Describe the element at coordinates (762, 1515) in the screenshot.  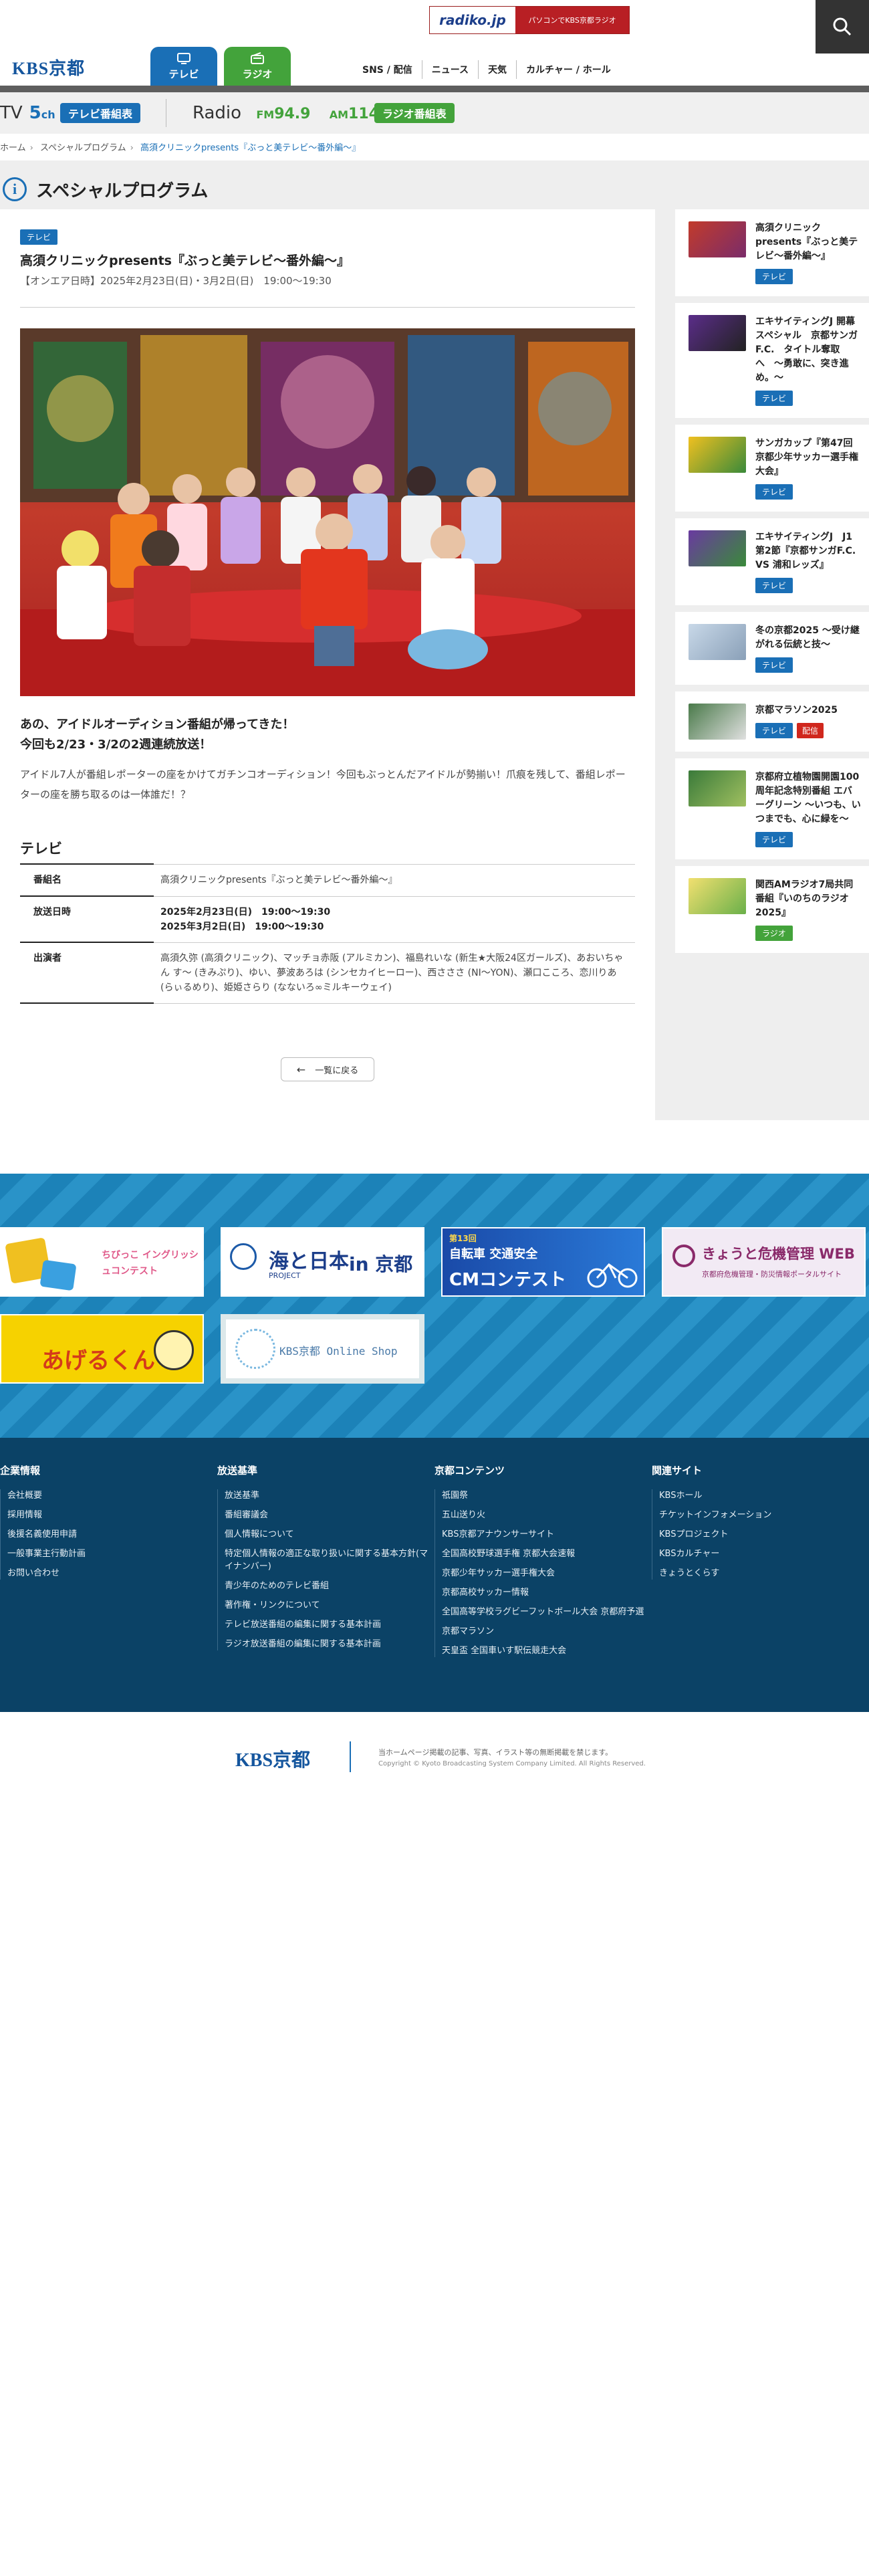
I see `footer-link: チケットインフォメーション` at that location.